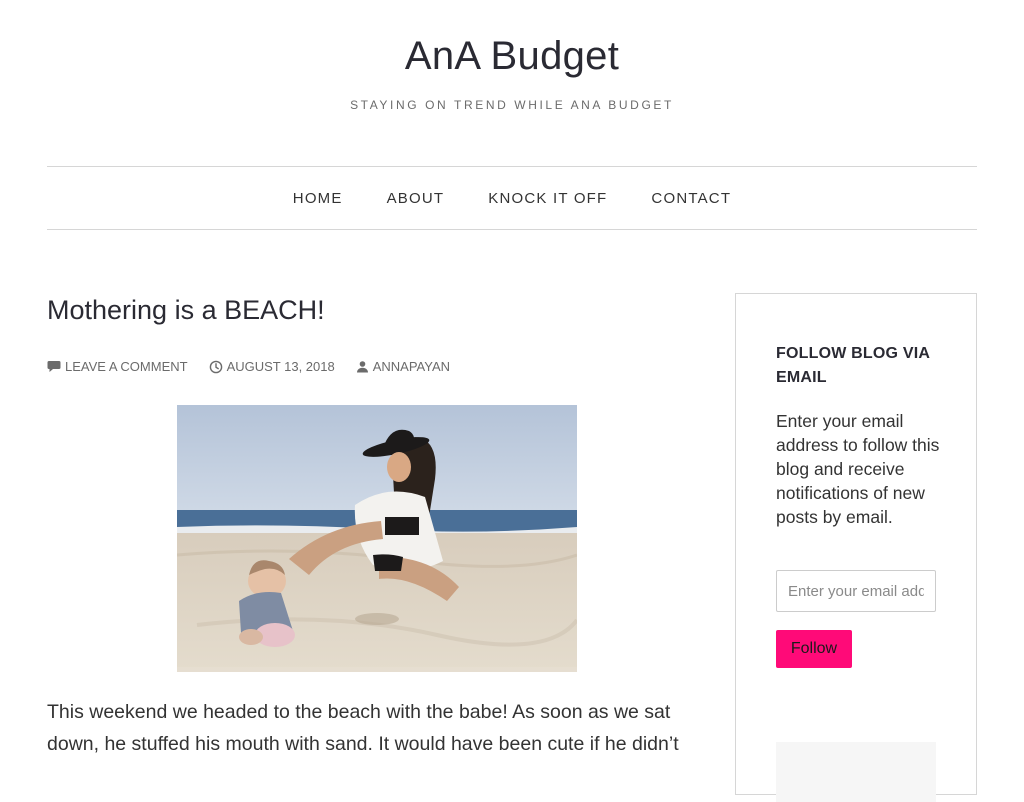  Describe the element at coordinates (547, 198) in the screenshot. I see `nav-item-knock-it-off: KNOCK IT OFF` at that location.